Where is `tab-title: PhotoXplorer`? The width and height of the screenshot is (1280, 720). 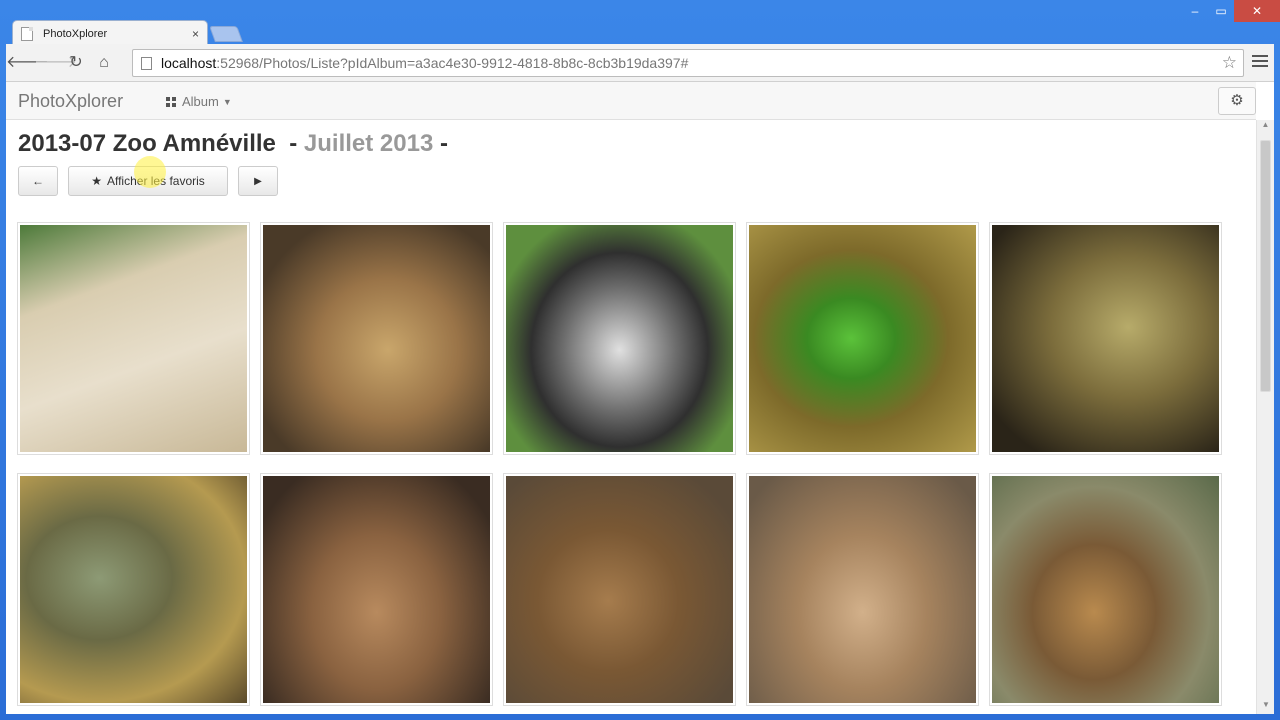
tab-title: PhotoXplorer is located at coordinates (75, 33).